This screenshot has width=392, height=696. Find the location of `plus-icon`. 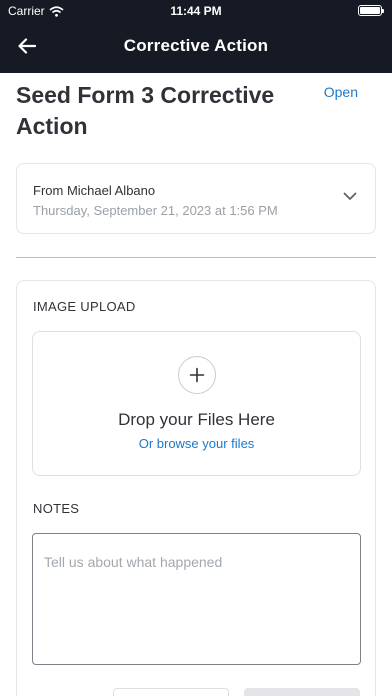

plus-icon is located at coordinates (197, 375).